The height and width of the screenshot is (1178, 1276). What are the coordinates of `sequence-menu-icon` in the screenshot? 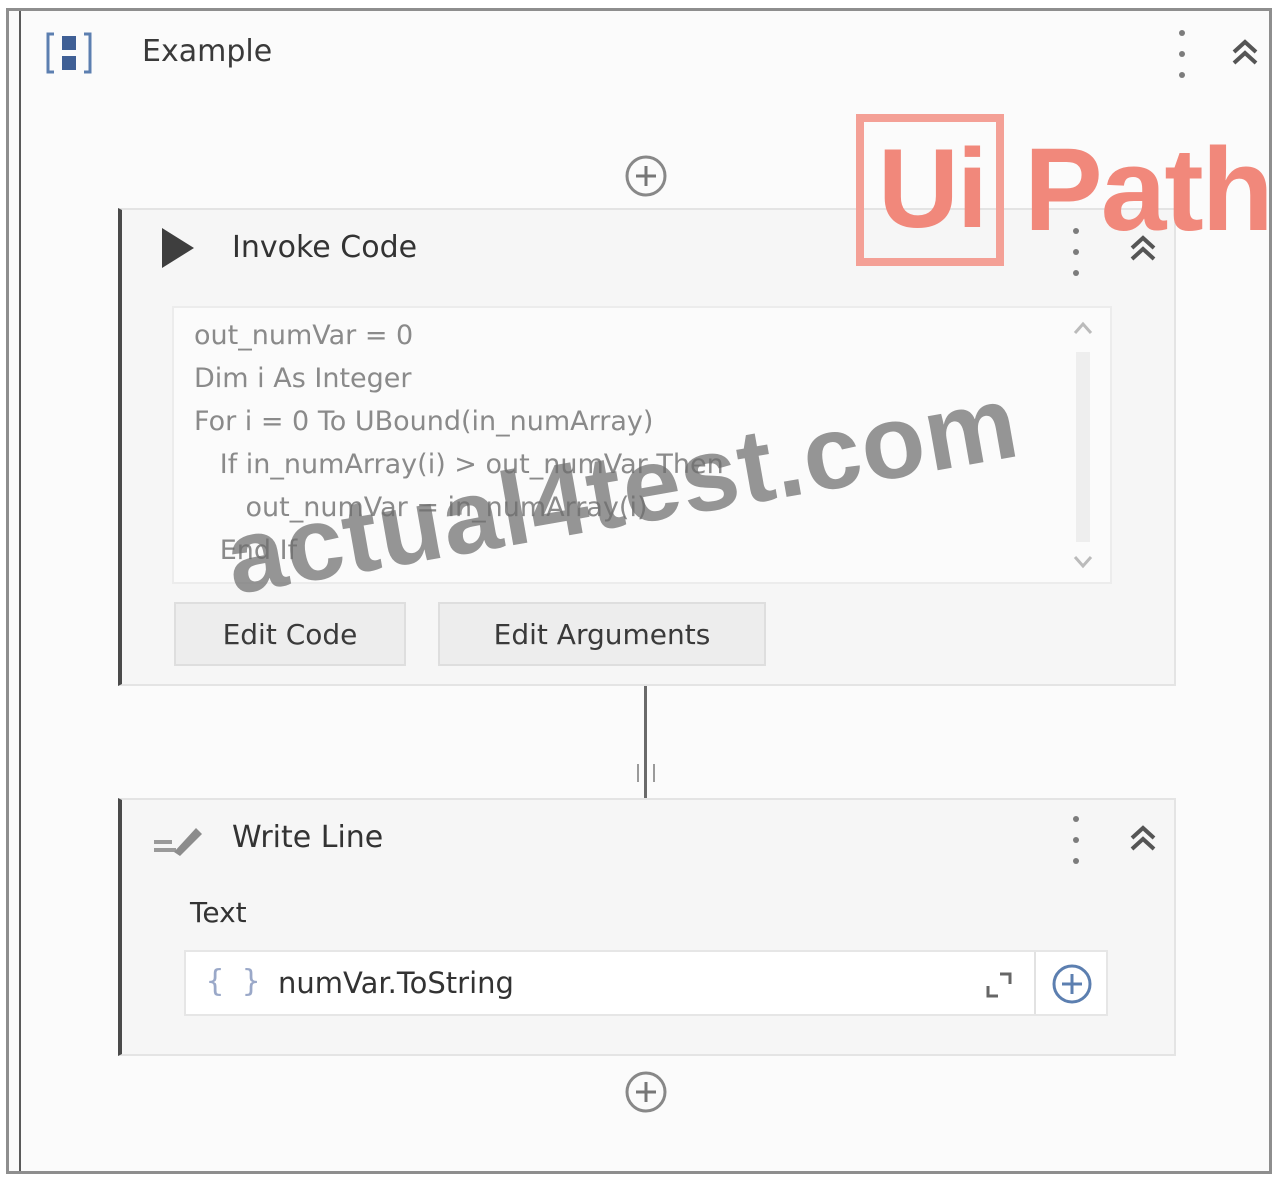 It's located at (1182, 54).